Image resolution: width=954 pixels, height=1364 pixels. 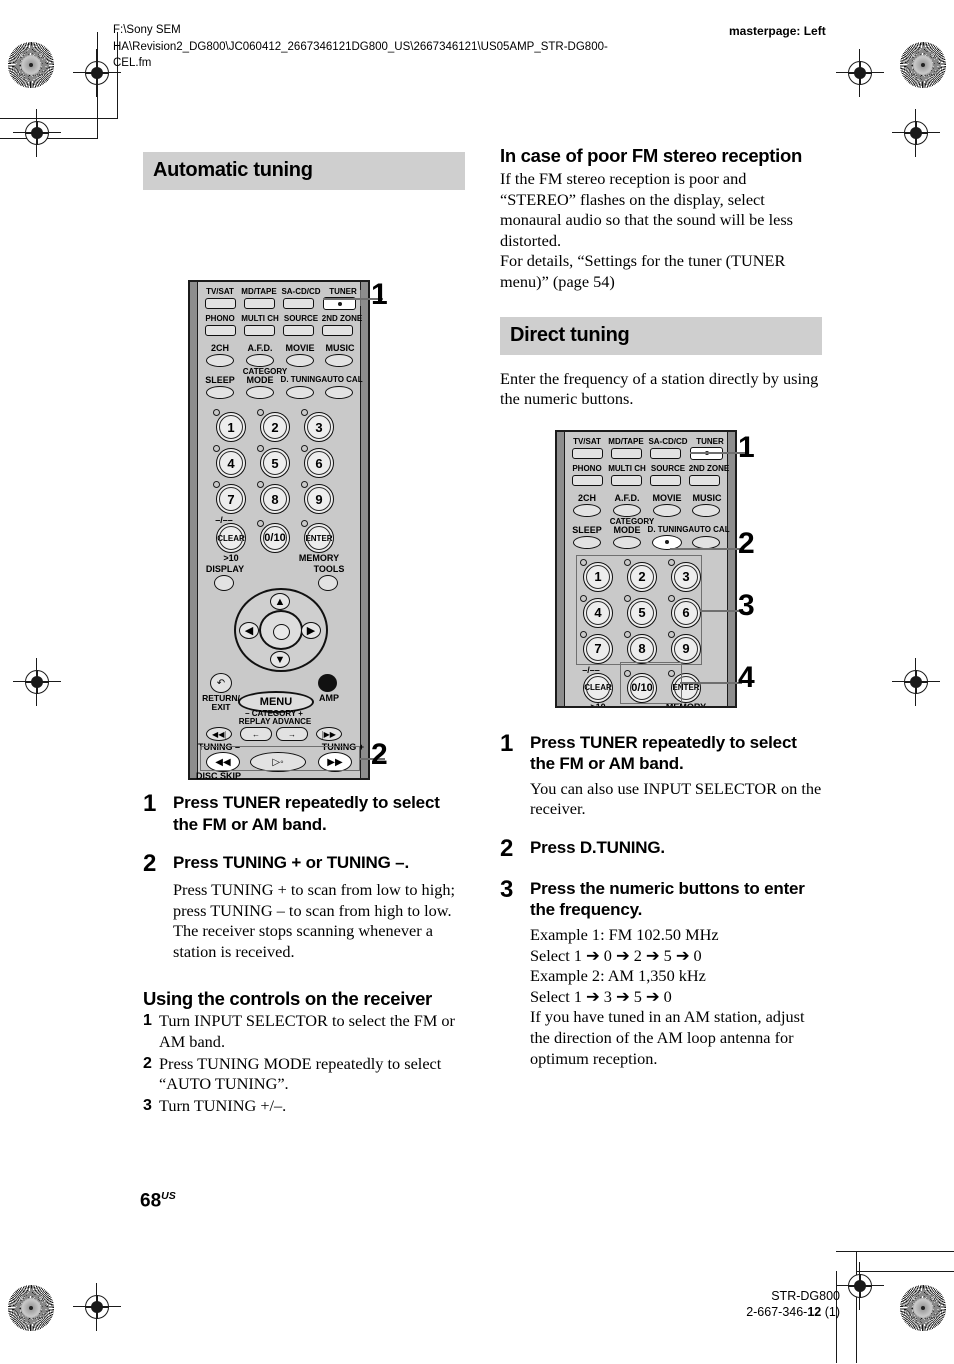 What do you see at coordinates (301, 379) in the screenshot?
I see `remote-label-dtuning: D. TUNING` at bounding box center [301, 379].